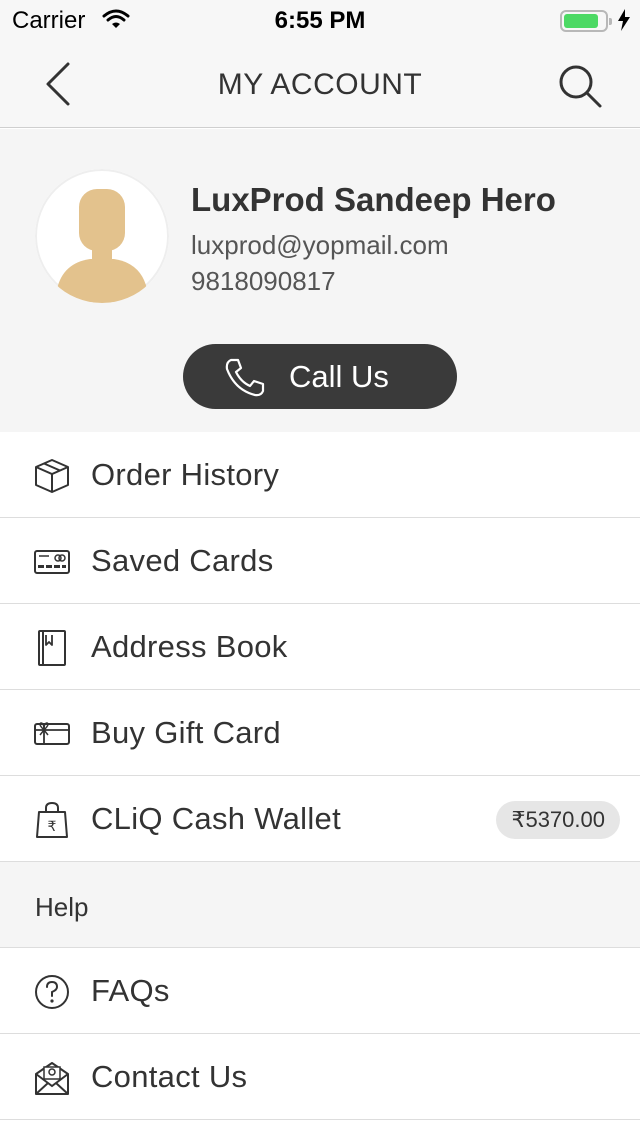 This screenshot has width=640, height=1136. I want to click on user-name: LuxProd Sandeep Hero, so click(373, 199).